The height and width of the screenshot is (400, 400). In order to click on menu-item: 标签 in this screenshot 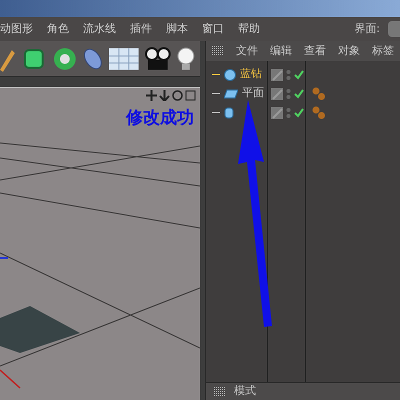, I will do `click(383, 51)`.